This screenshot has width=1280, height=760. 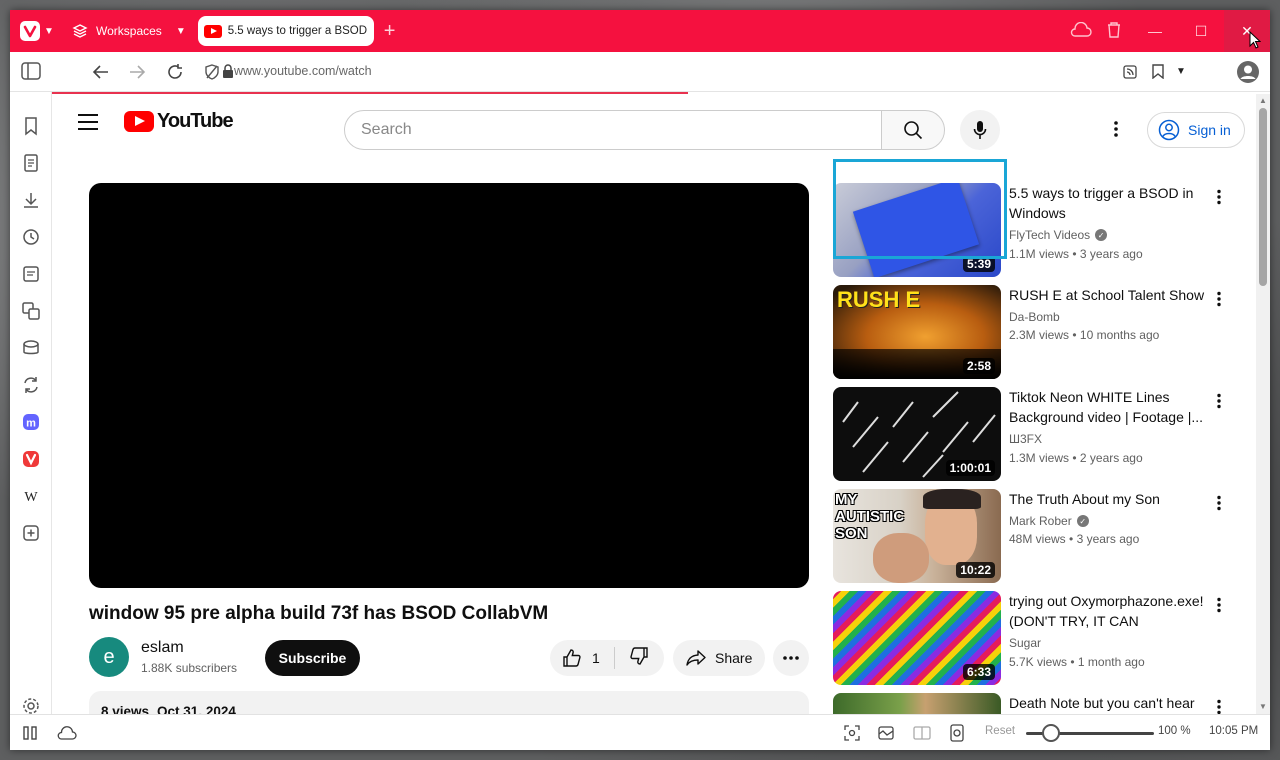 I want to click on like-count: 1, so click(x=596, y=658).